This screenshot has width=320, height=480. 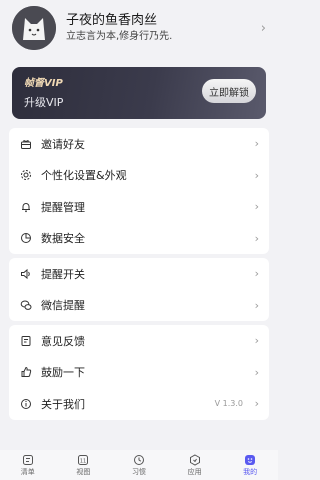 I want to click on menu-item-data-security: 数据安全 ›, so click(x=139, y=239).